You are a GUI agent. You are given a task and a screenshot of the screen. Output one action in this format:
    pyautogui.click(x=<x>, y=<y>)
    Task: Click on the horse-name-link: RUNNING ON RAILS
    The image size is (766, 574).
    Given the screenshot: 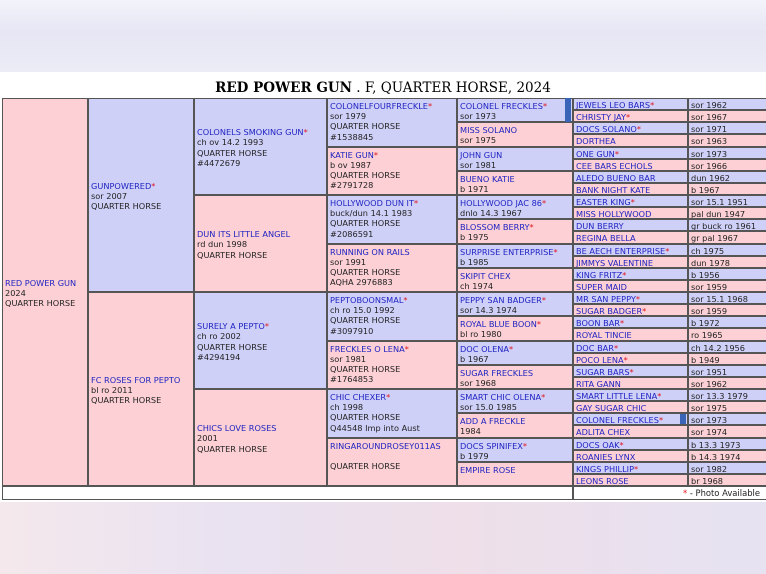 What is the action you would take?
    pyautogui.click(x=370, y=252)
    